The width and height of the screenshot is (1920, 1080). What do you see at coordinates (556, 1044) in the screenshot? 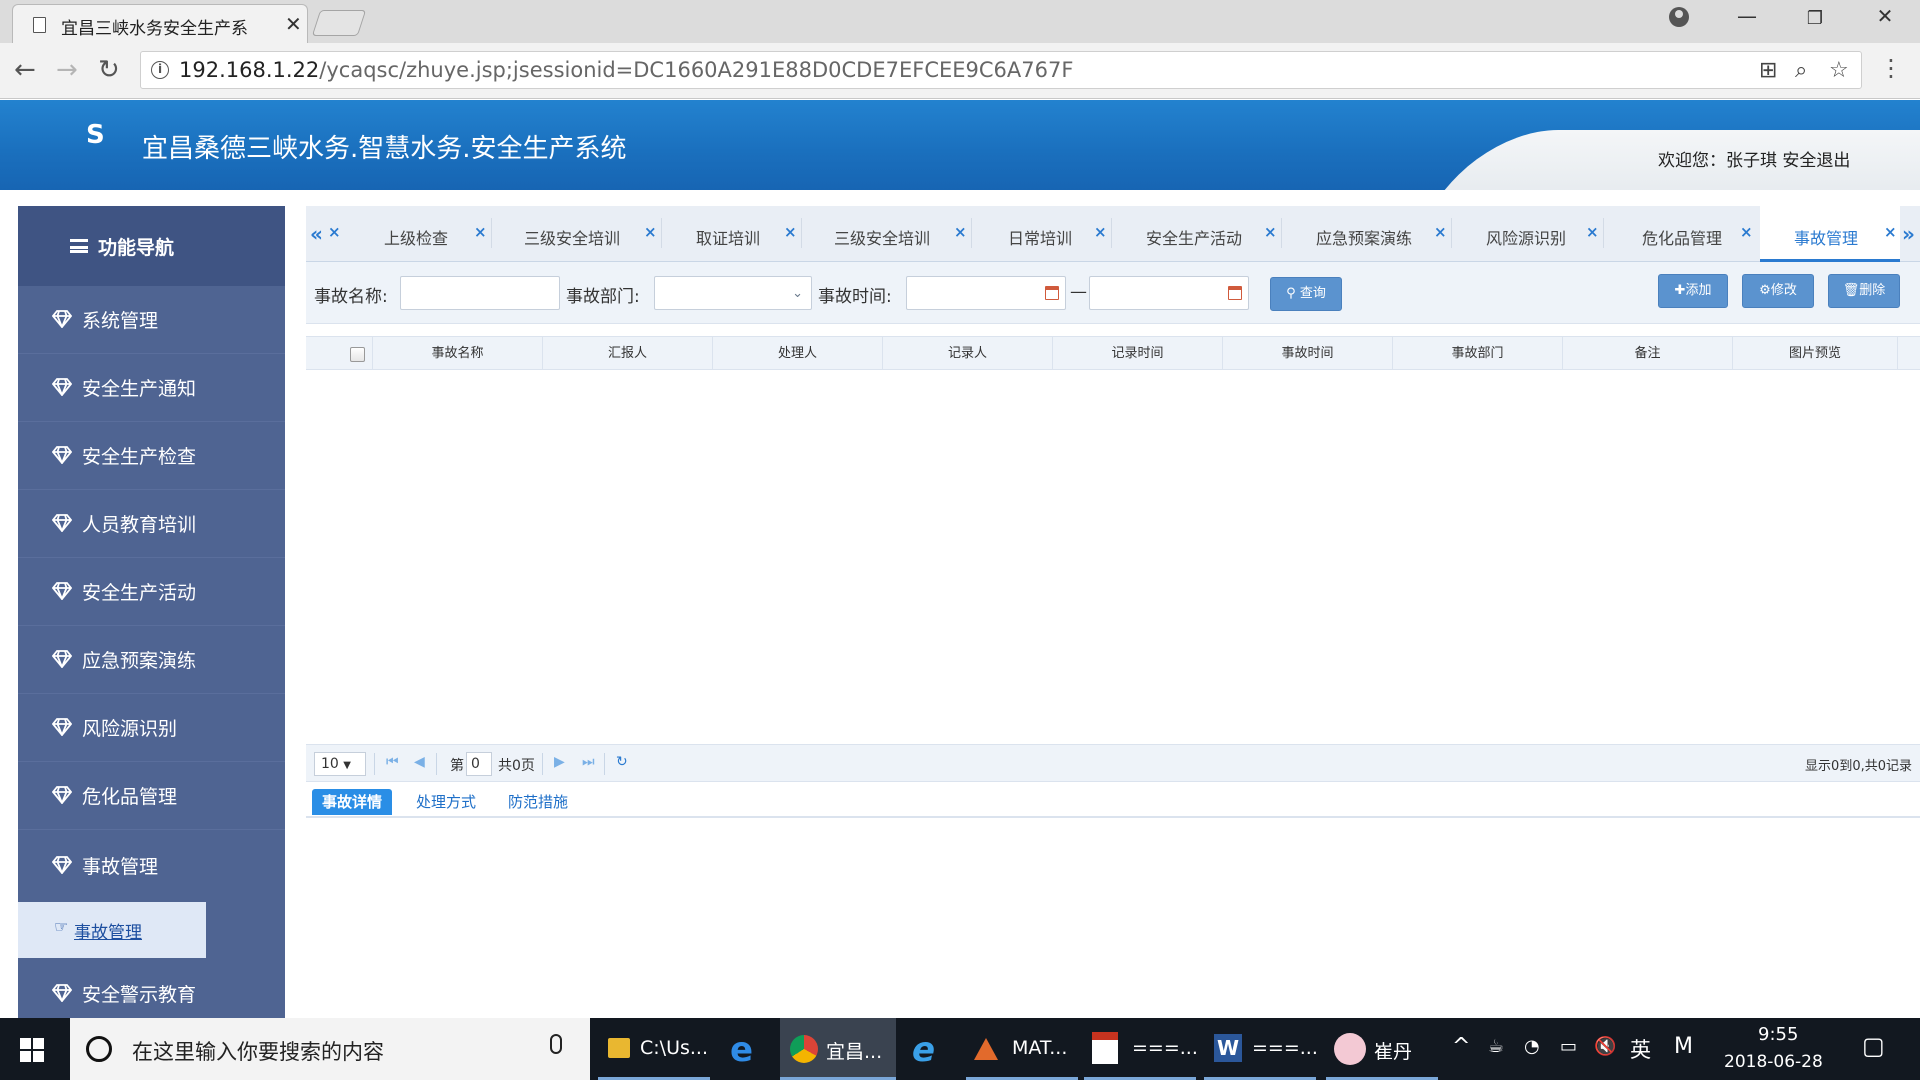
I see `microphone-icon` at bounding box center [556, 1044].